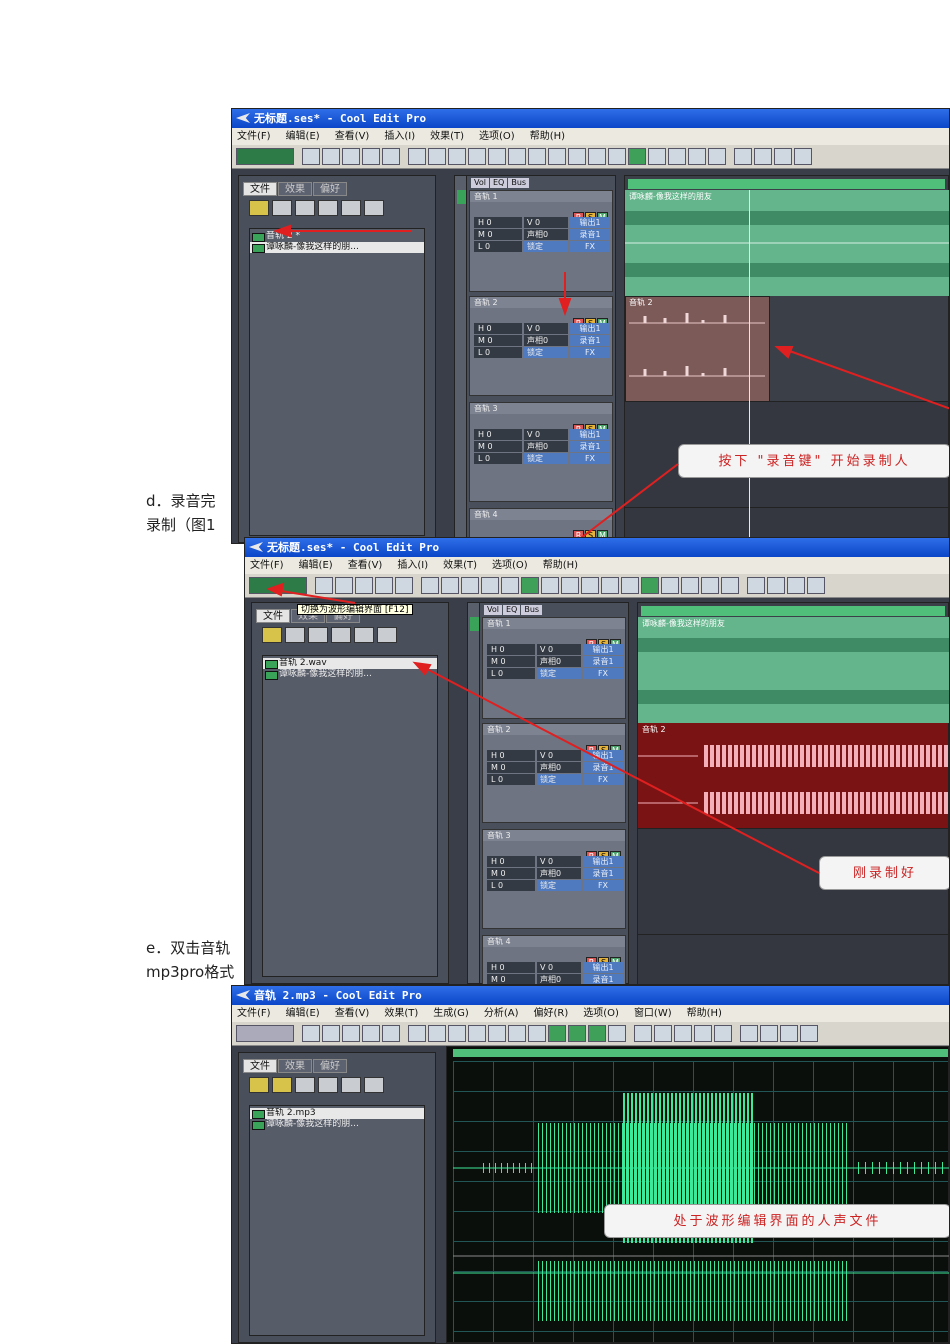  Describe the element at coordinates (700, 1053) in the screenshot. I see `timeline-ruler` at that location.